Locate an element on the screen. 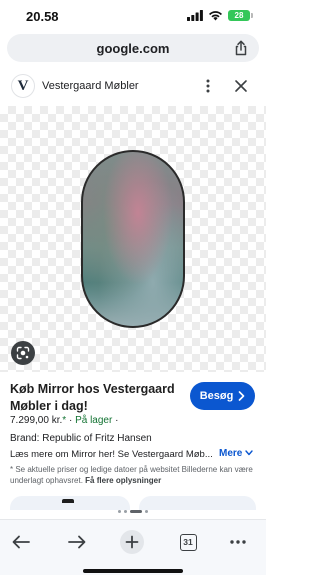  chevron-right-icon is located at coordinates (242, 396).